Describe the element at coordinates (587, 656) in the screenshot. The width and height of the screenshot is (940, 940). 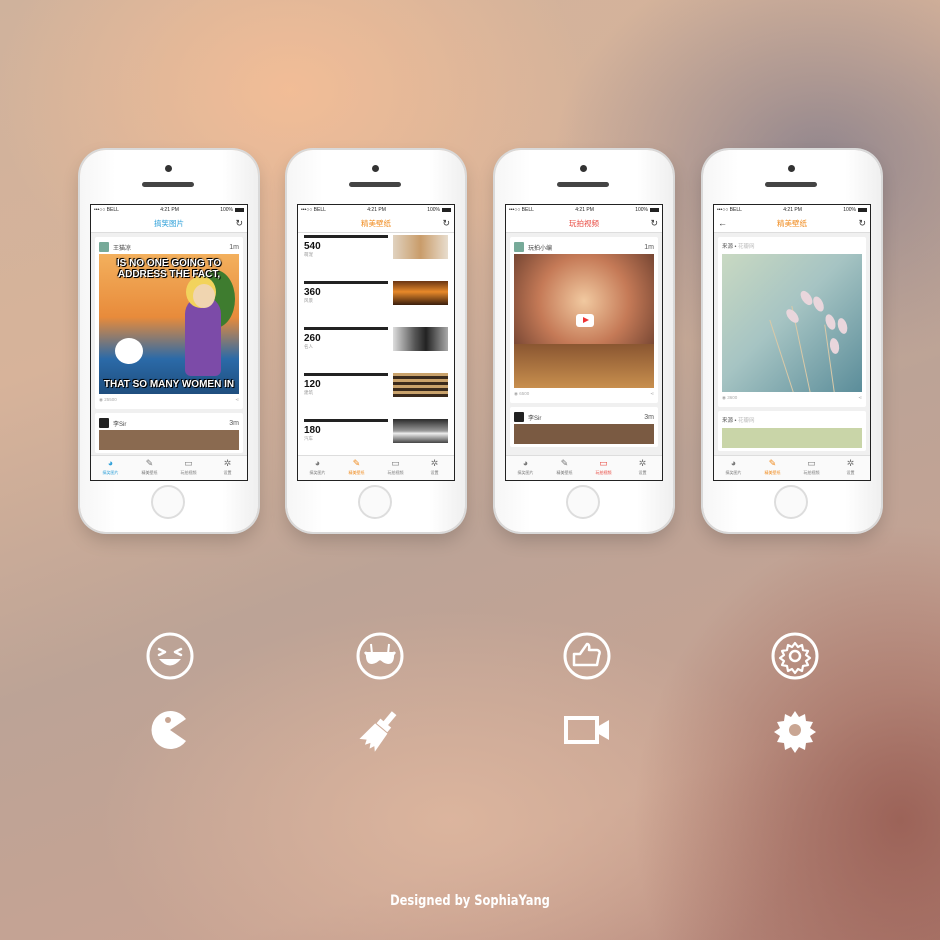
I see `thumbs-up-icon` at that location.